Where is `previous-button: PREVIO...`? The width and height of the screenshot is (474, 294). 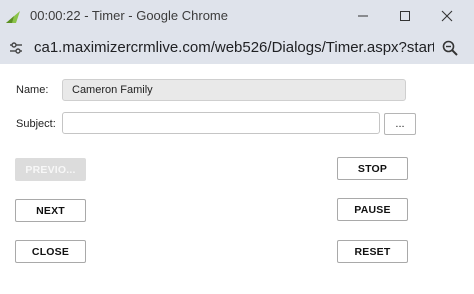
previous-button: PREVIO... is located at coordinates (50, 169).